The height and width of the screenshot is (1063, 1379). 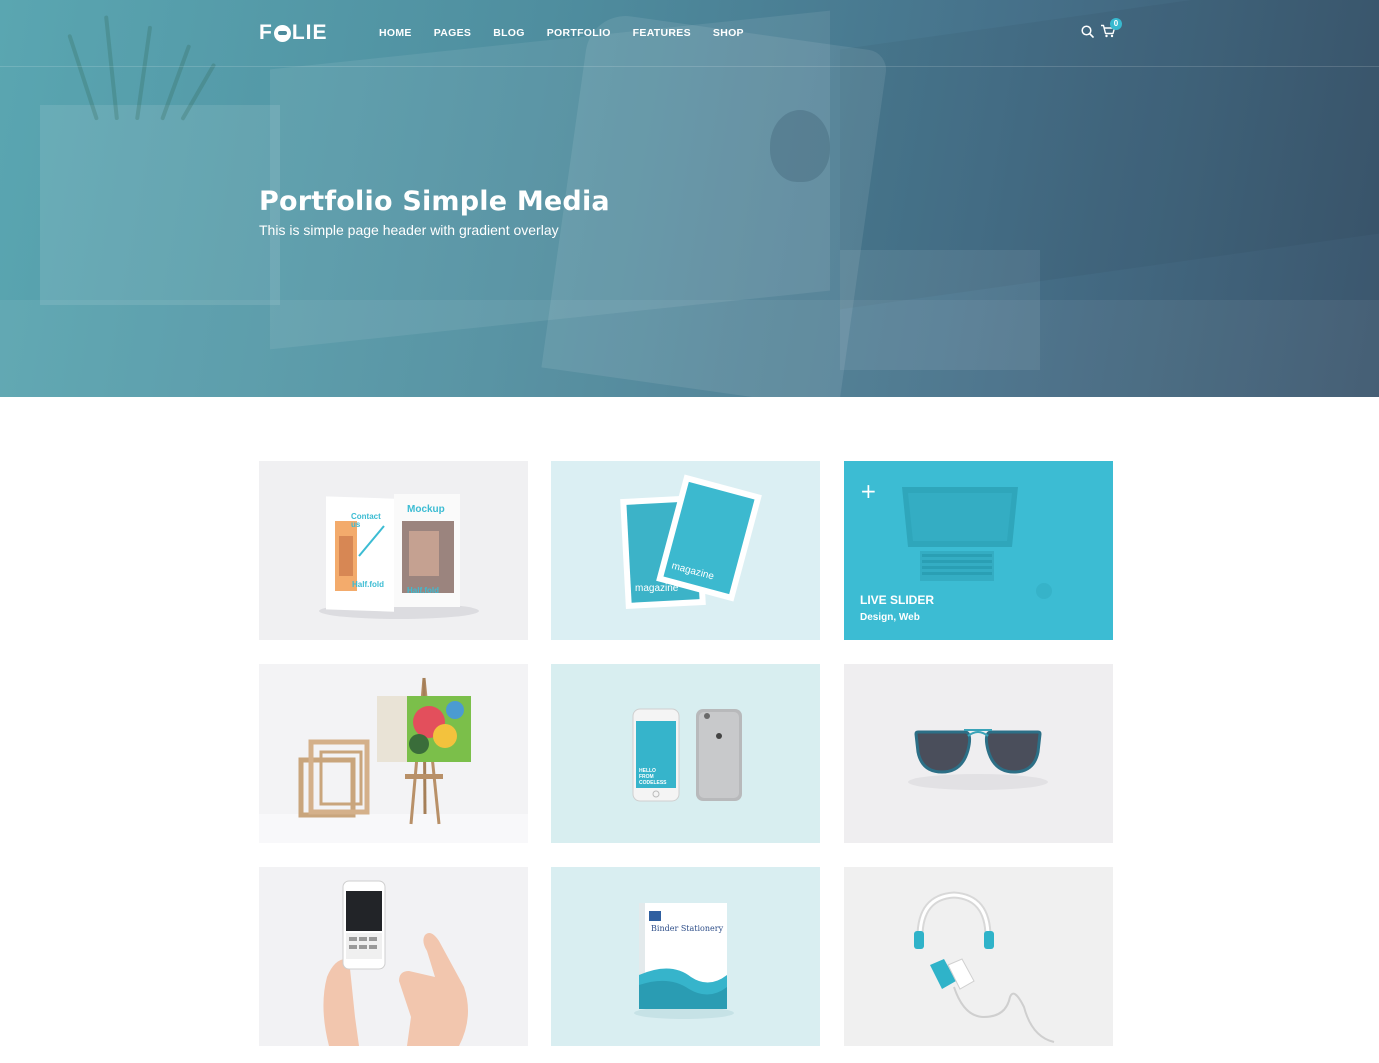 What do you see at coordinates (662, 33) in the screenshot?
I see `nav-features: FEATURES` at bounding box center [662, 33].